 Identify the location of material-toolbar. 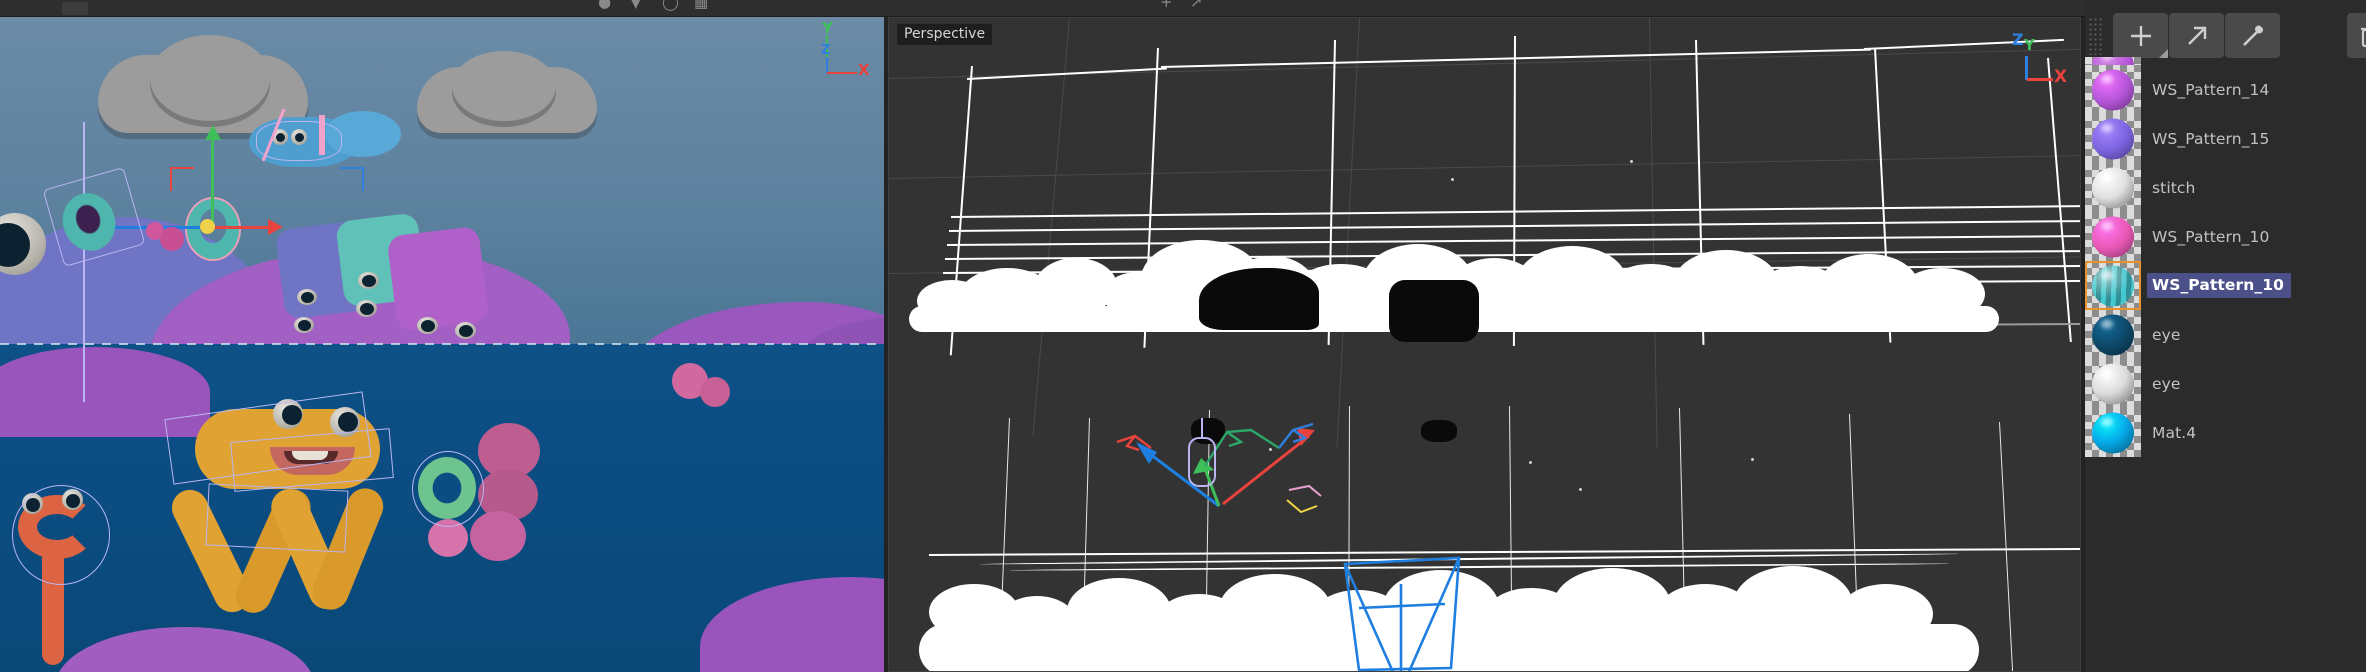
(2225, 35).